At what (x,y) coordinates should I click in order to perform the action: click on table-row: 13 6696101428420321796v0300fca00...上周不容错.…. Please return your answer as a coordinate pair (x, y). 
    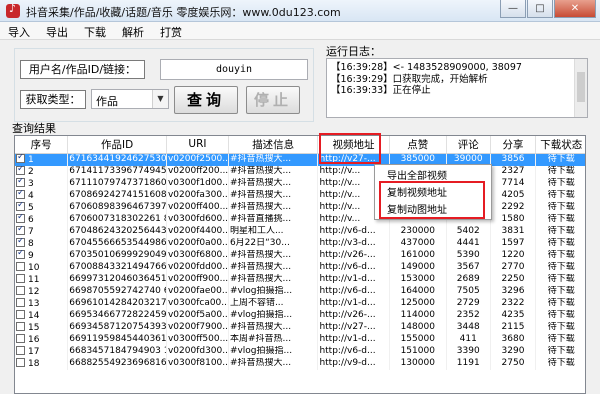
    Looking at the image, I should click on (300, 303).